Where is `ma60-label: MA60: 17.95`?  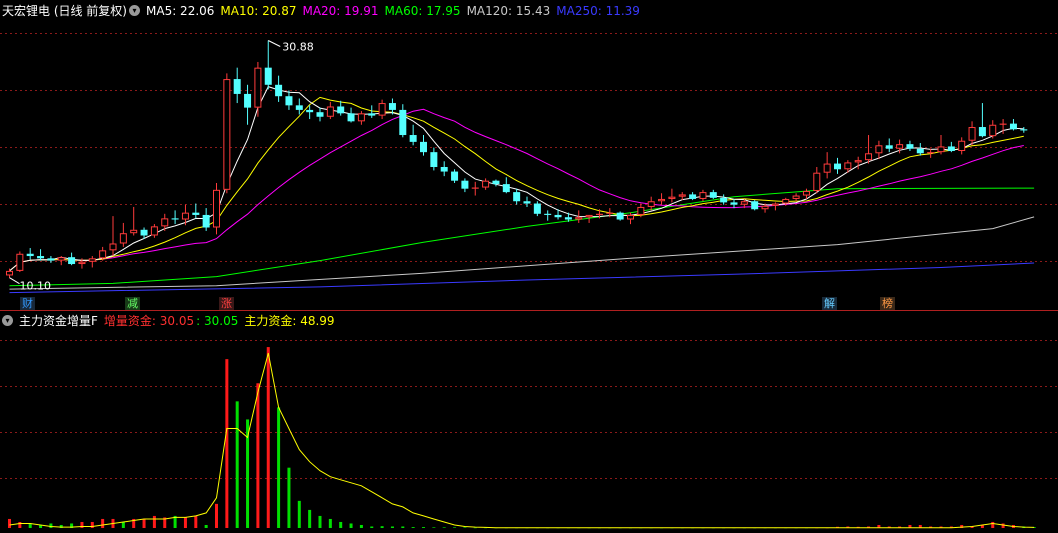
ma60-label: MA60: 17.95 is located at coordinates (422, 11).